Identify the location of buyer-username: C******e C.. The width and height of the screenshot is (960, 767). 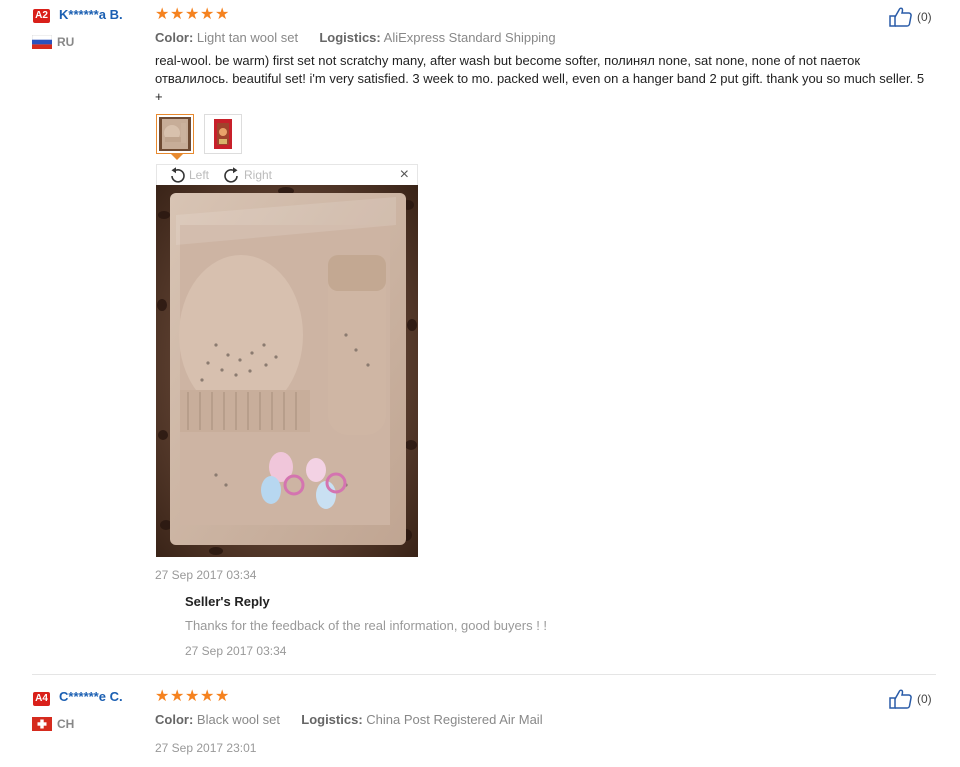
(91, 696).